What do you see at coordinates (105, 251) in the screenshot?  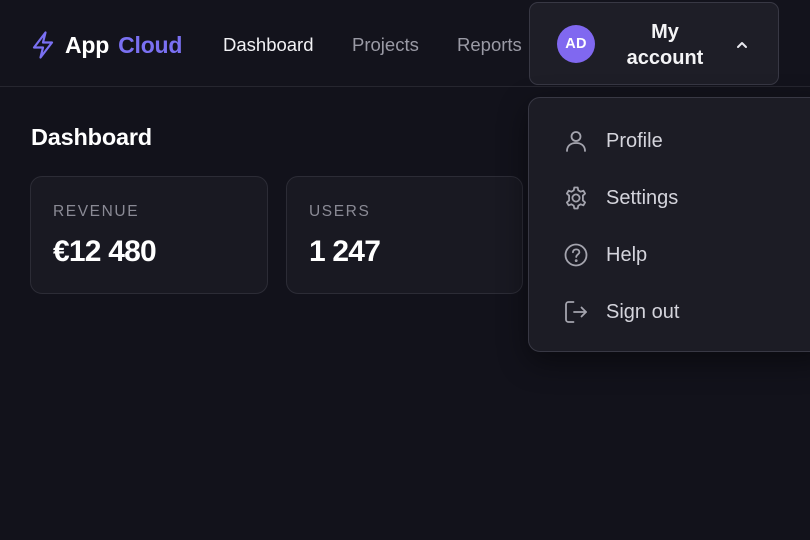 I see `stat-value: €12 480` at bounding box center [105, 251].